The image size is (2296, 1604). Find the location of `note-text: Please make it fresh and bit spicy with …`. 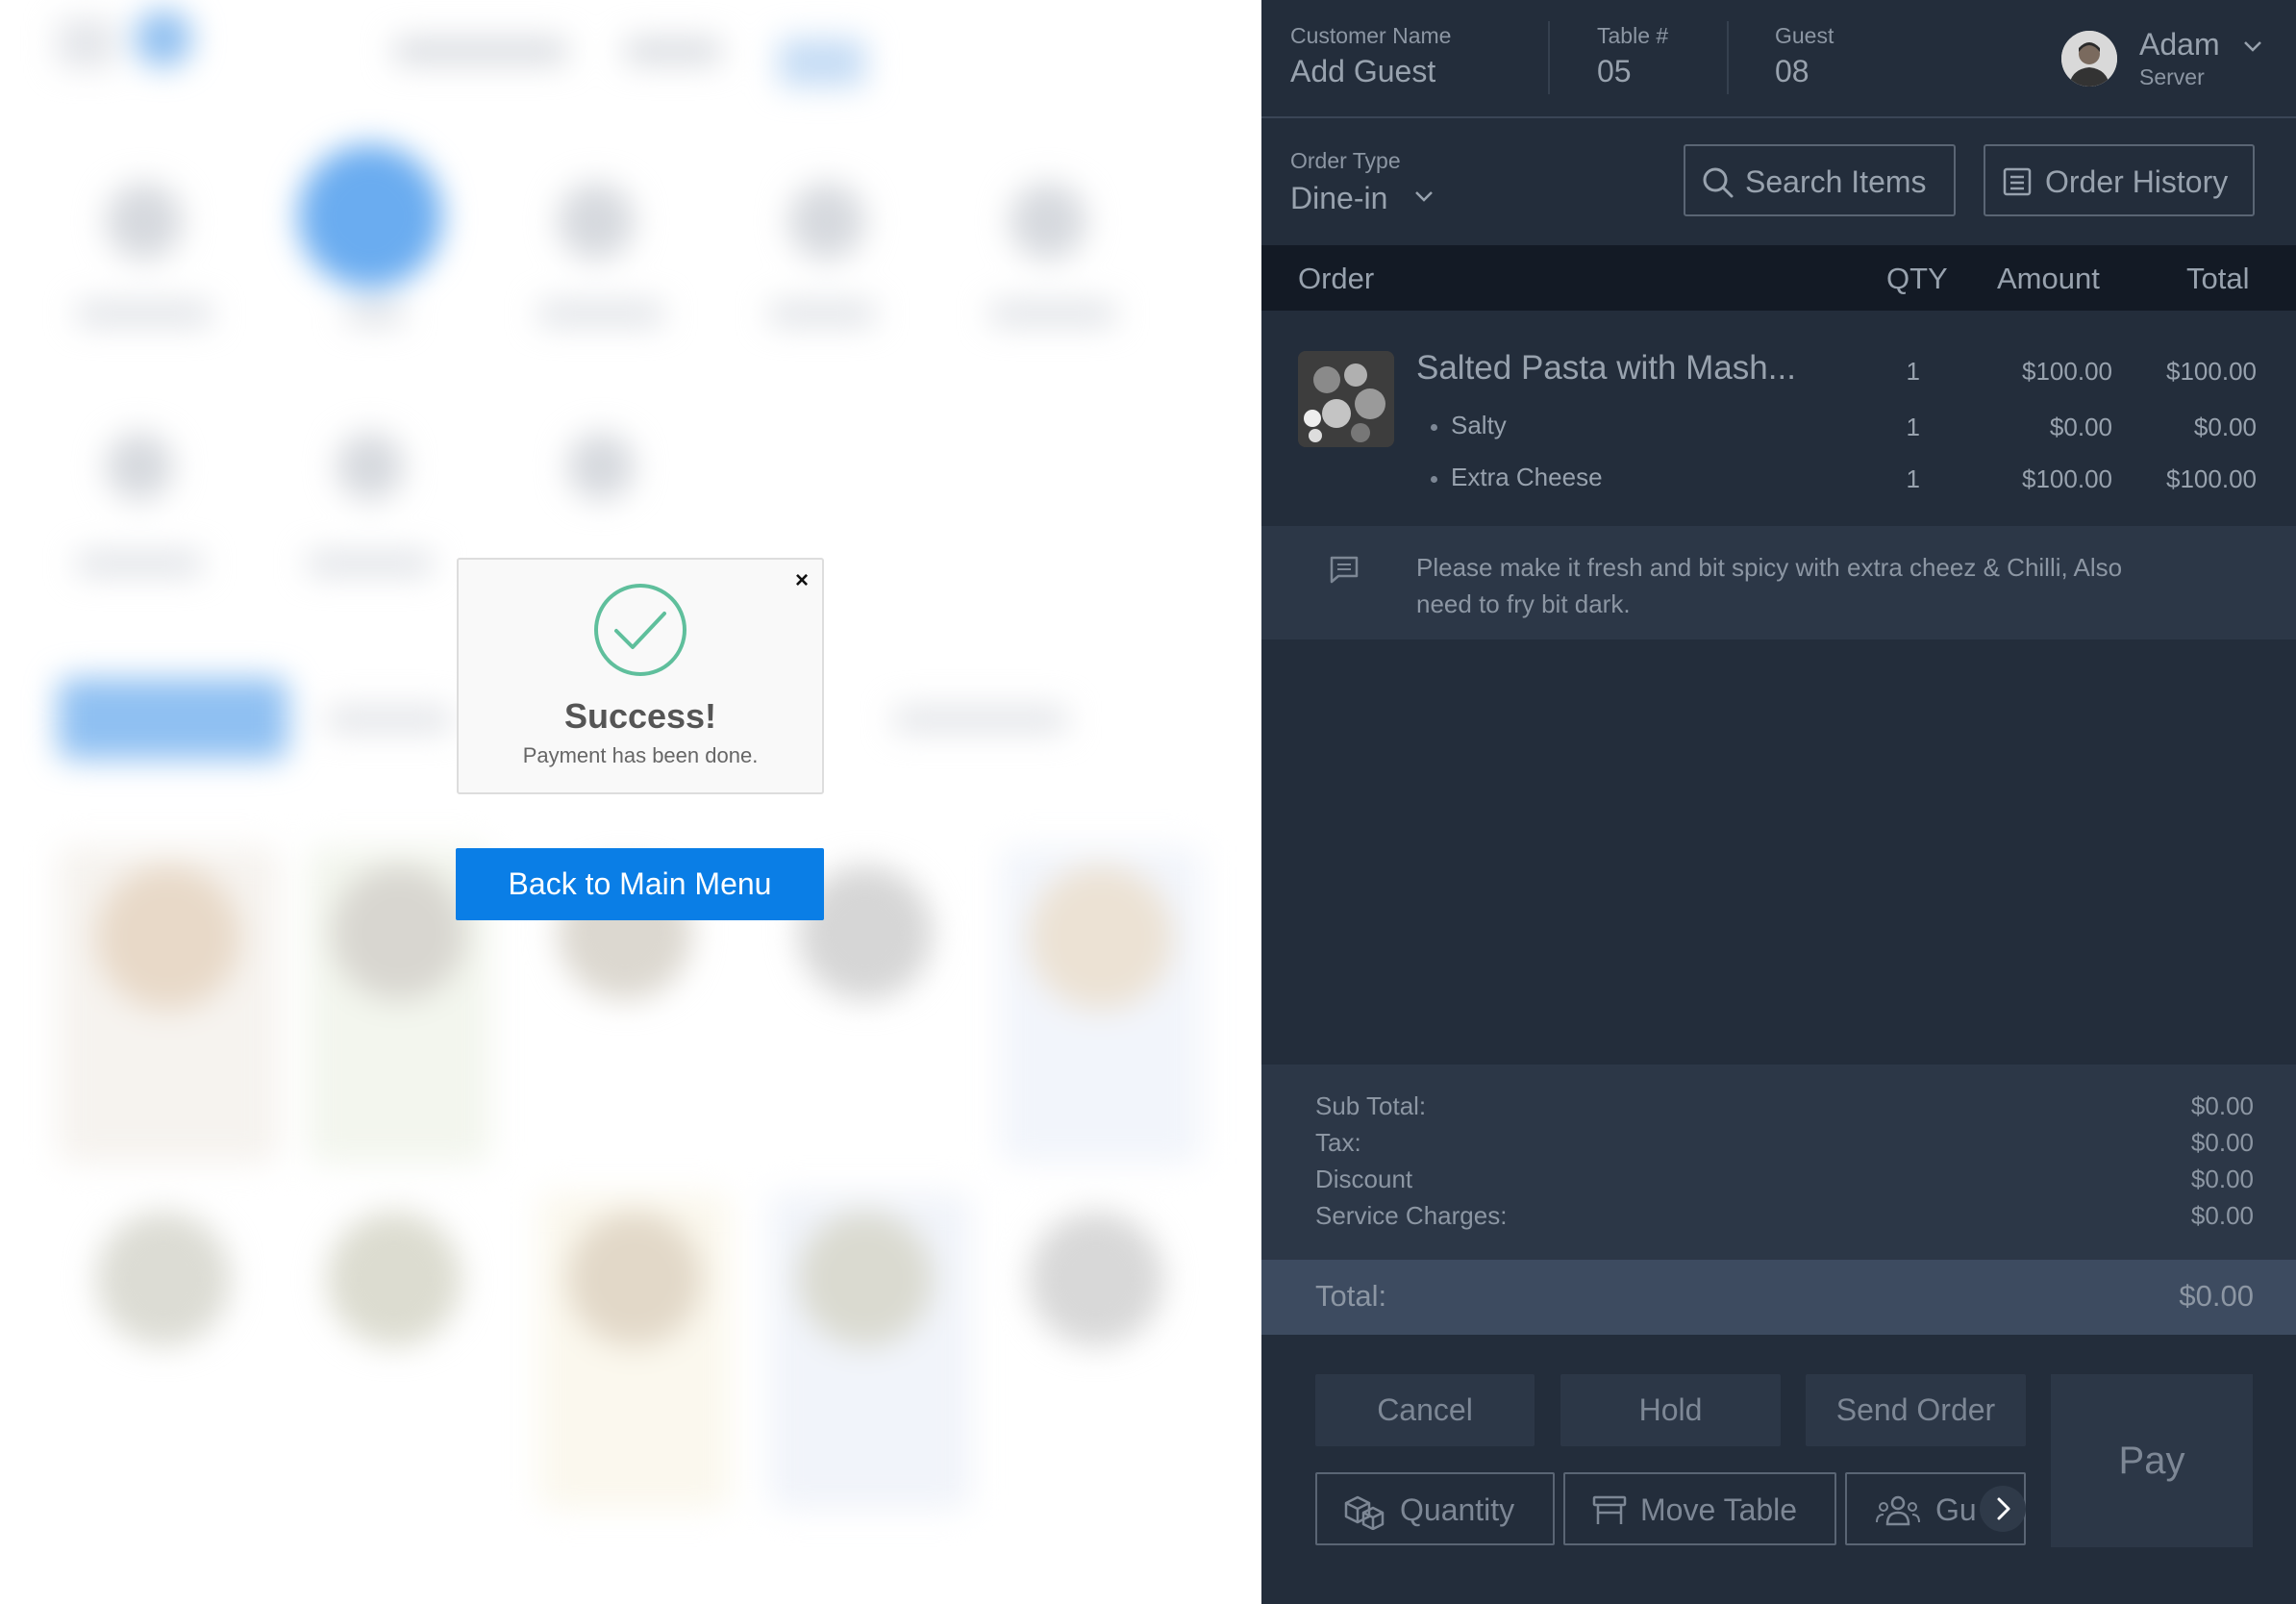

note-text: Please make it fresh and bit spicy with … is located at coordinates (1769, 585).